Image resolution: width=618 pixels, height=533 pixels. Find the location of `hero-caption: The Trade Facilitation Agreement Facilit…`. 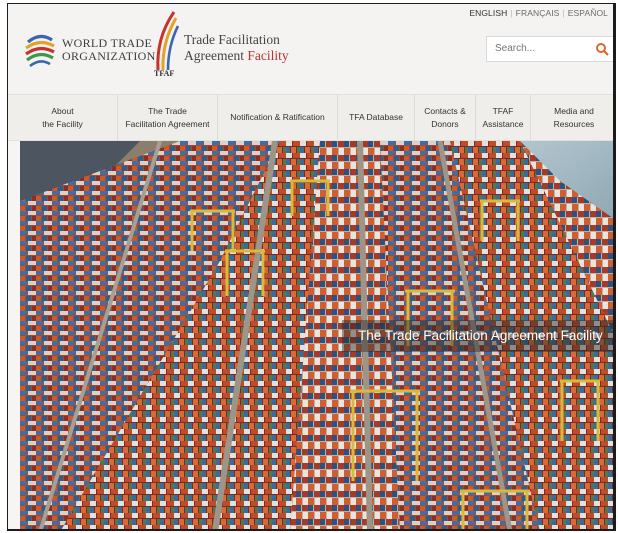

hero-caption: The Trade Facilitation Agreement Facilit… is located at coordinates (477, 336).